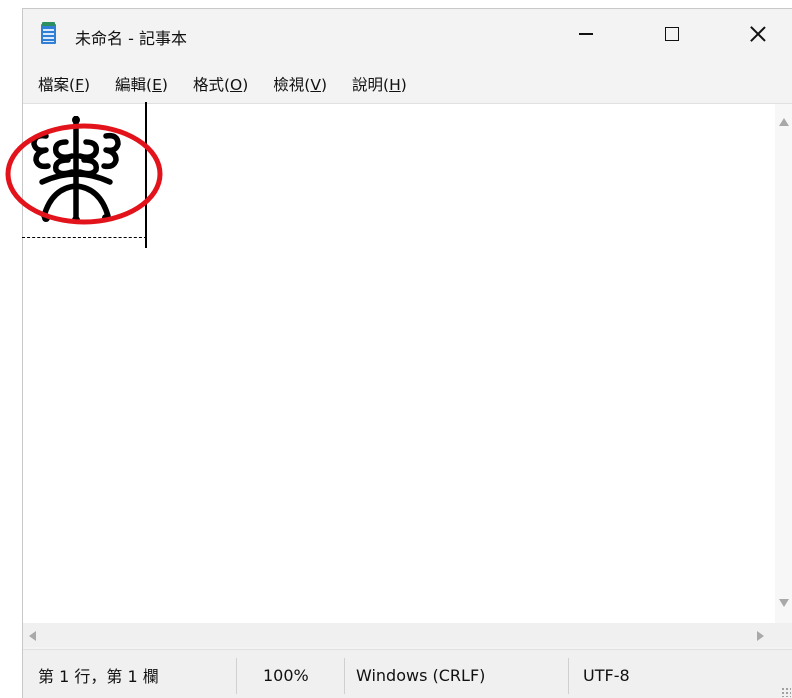  I want to click on minimize-icon, so click(586, 34).